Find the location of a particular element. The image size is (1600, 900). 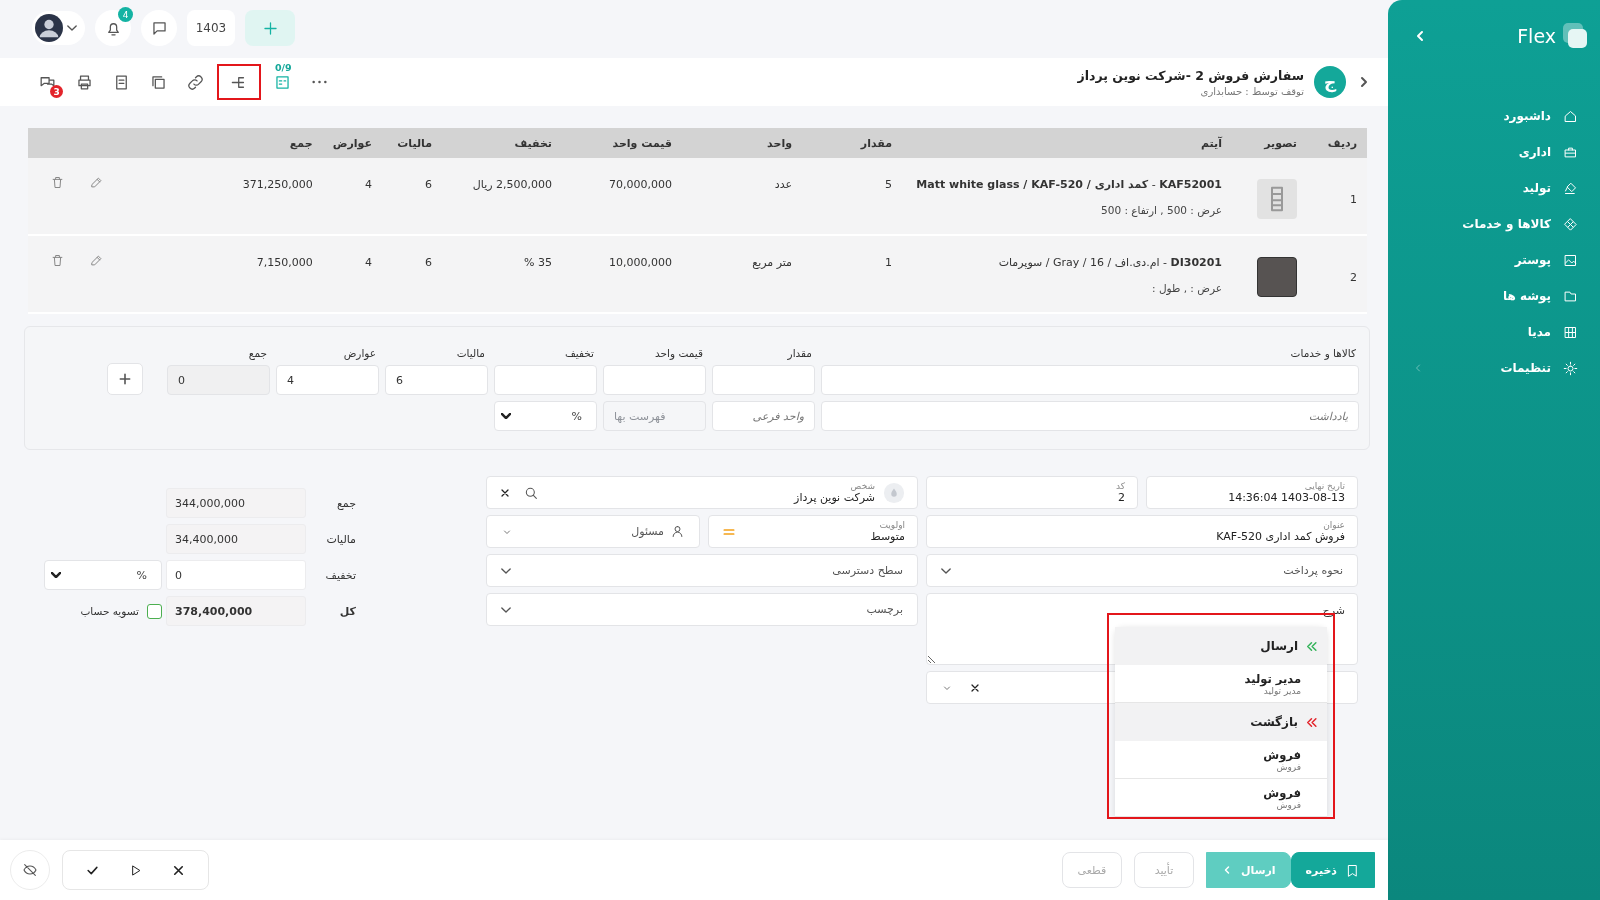

field-label: قیمت واحد is located at coordinates (679, 353).